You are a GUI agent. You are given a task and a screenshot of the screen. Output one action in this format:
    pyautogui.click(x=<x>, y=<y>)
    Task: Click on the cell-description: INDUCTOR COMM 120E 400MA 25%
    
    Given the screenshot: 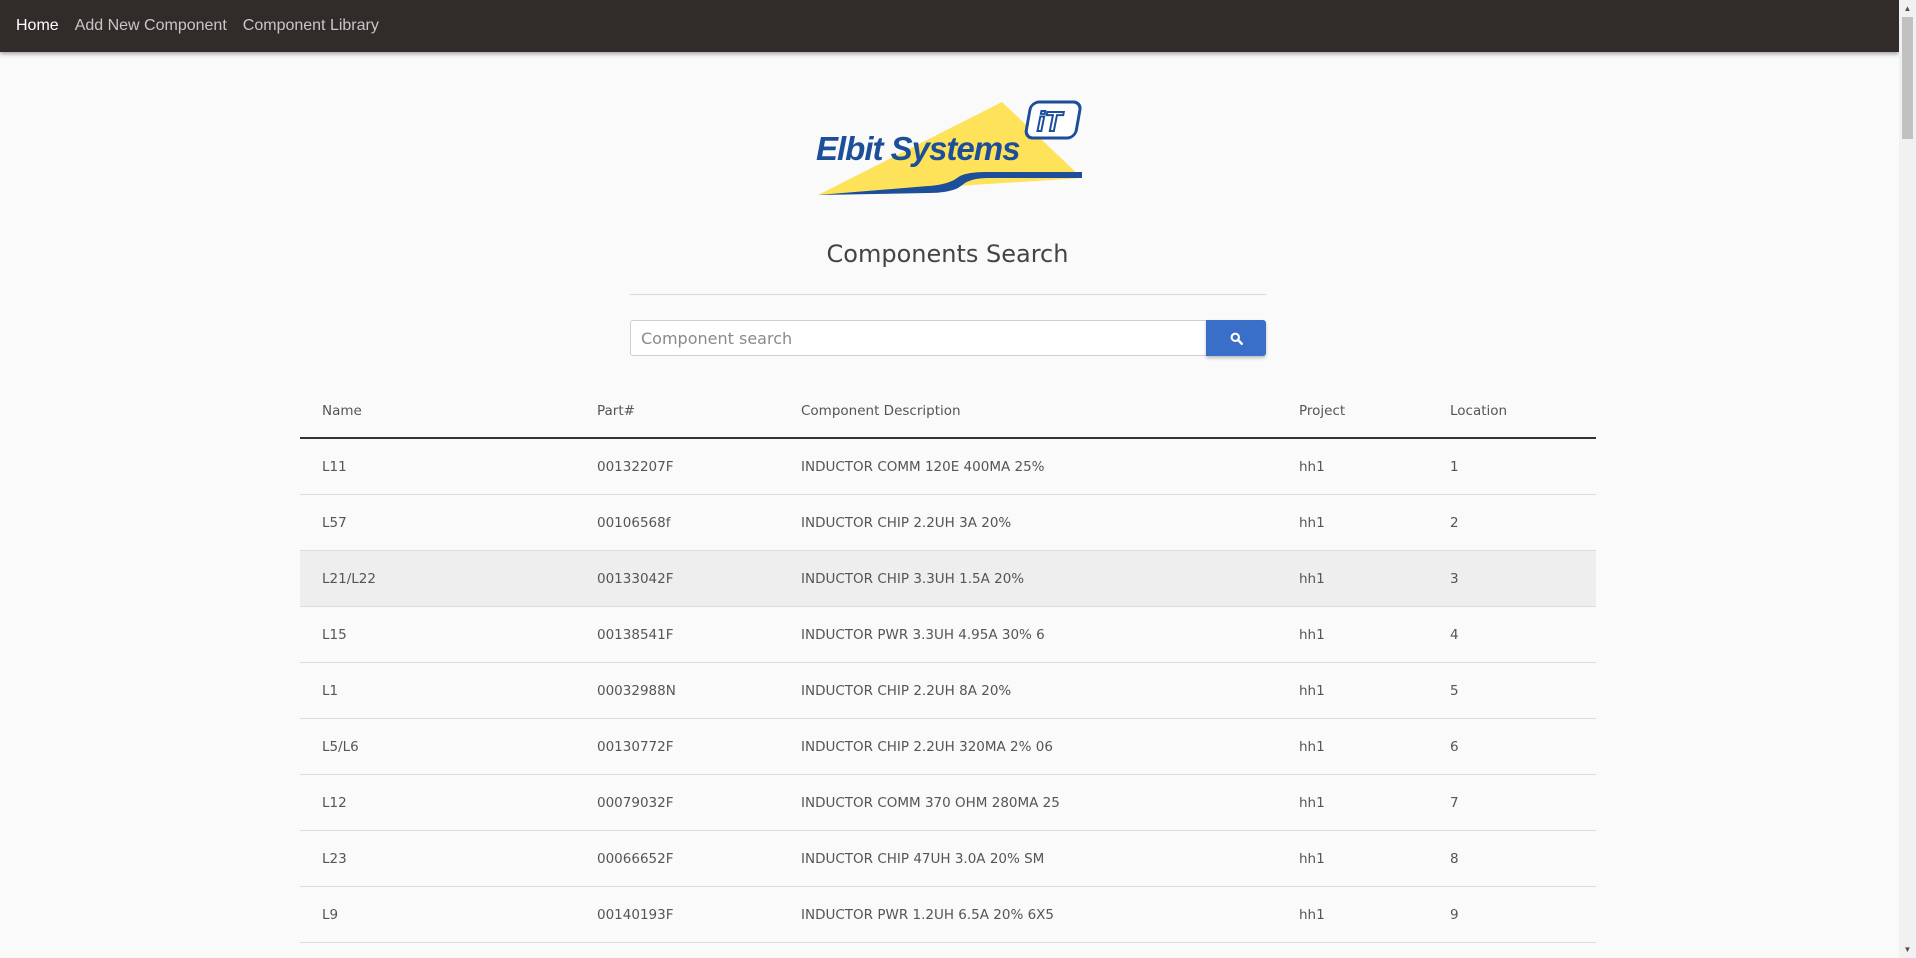 What is the action you would take?
    pyautogui.click(x=1028, y=466)
    